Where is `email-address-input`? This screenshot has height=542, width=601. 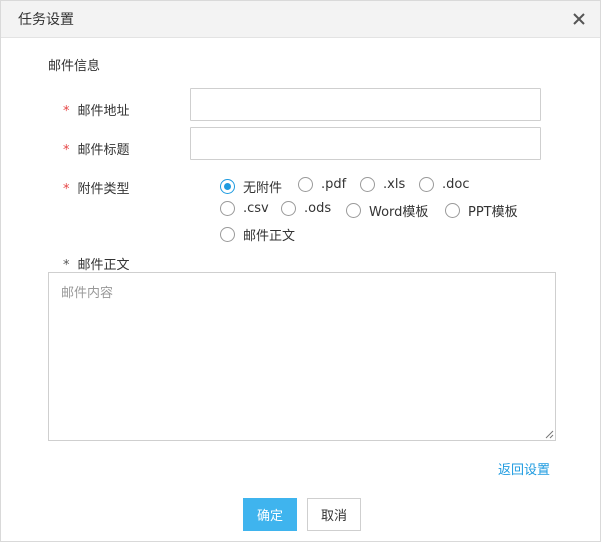
email-address-input is located at coordinates (365, 104).